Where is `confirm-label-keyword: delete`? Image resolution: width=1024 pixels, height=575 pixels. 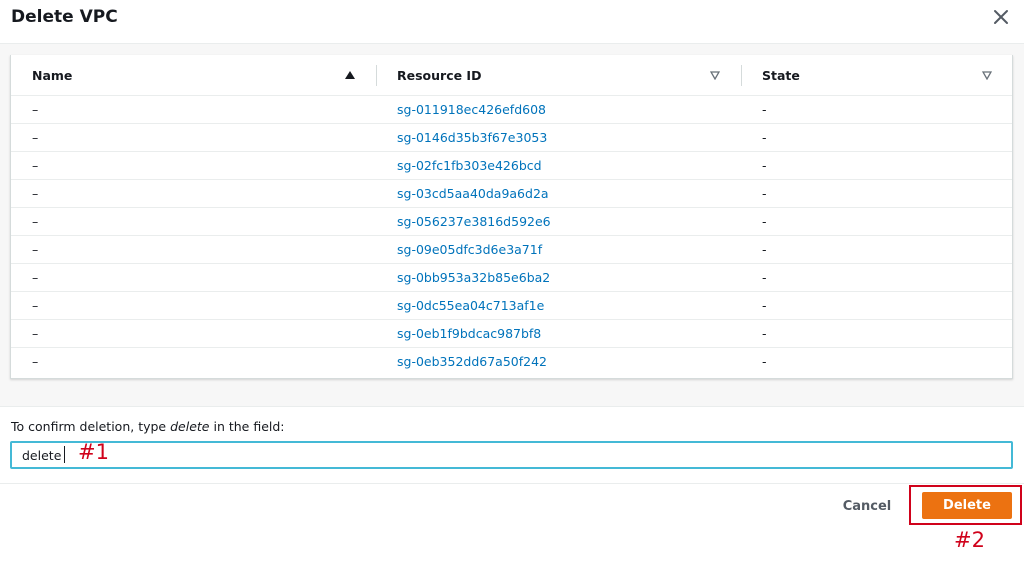
confirm-label-keyword: delete is located at coordinates (190, 426).